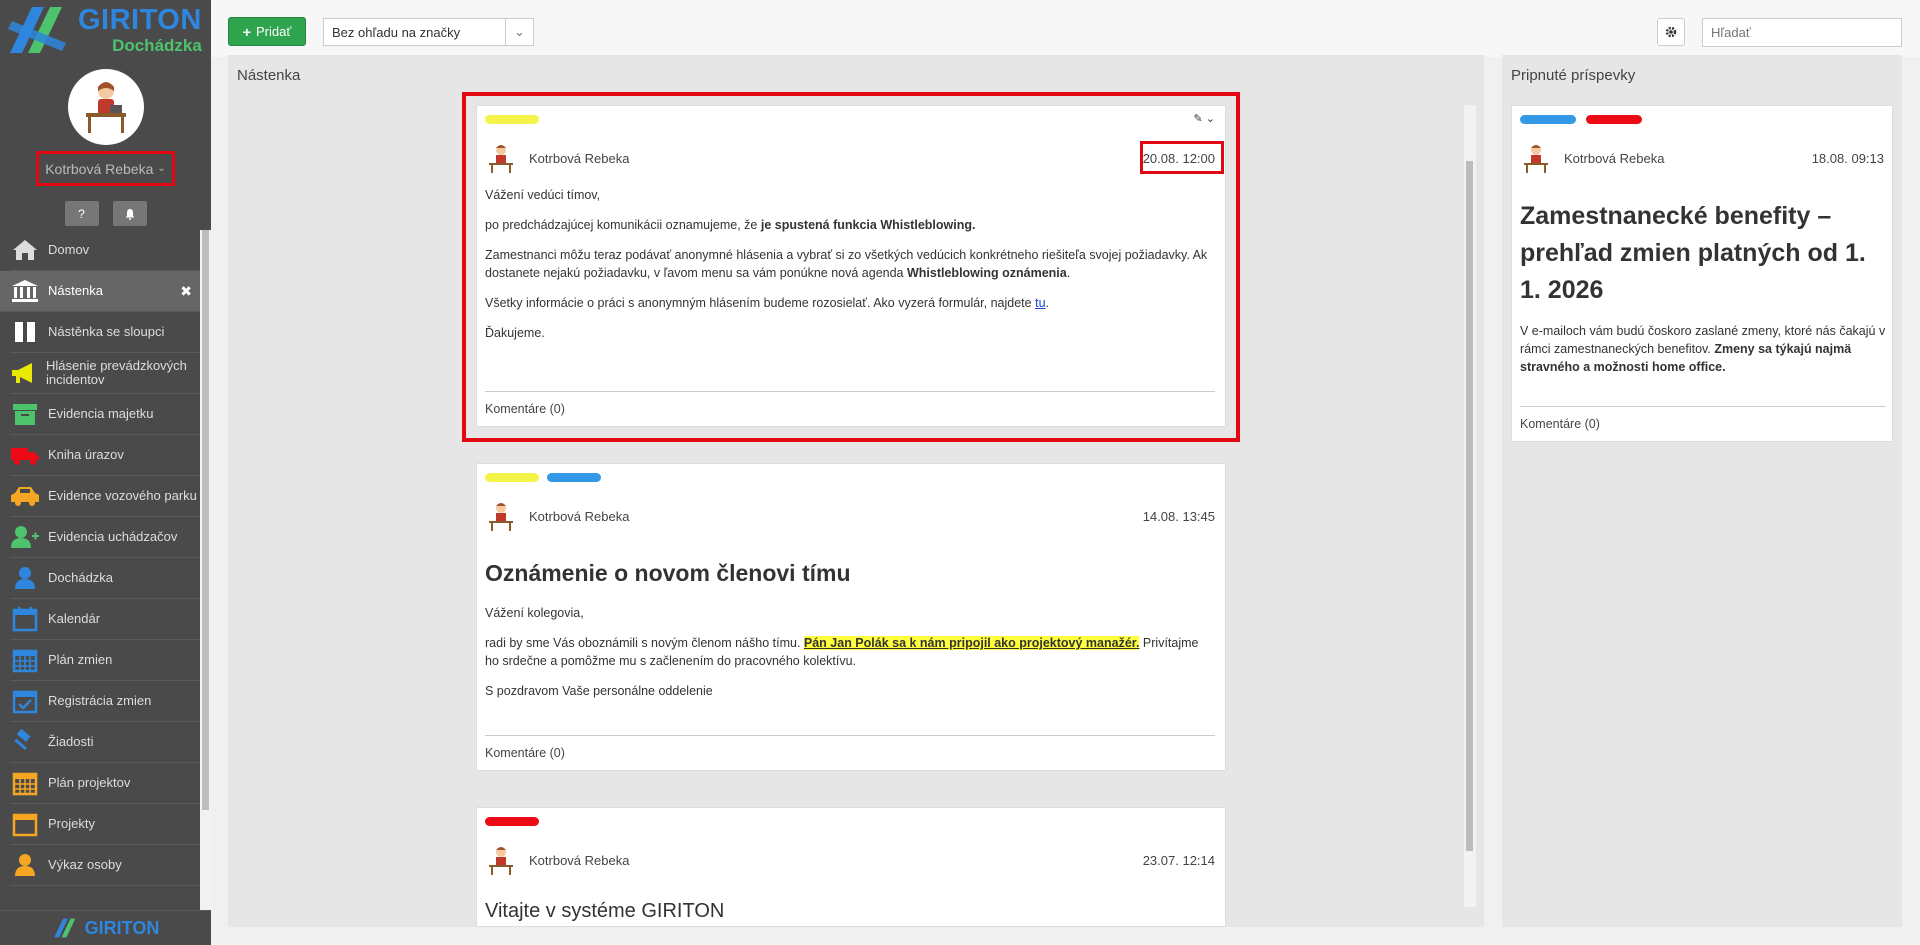 Image resolution: width=1920 pixels, height=945 pixels. What do you see at coordinates (25, 250) in the screenshot?
I see `home-icon` at bounding box center [25, 250].